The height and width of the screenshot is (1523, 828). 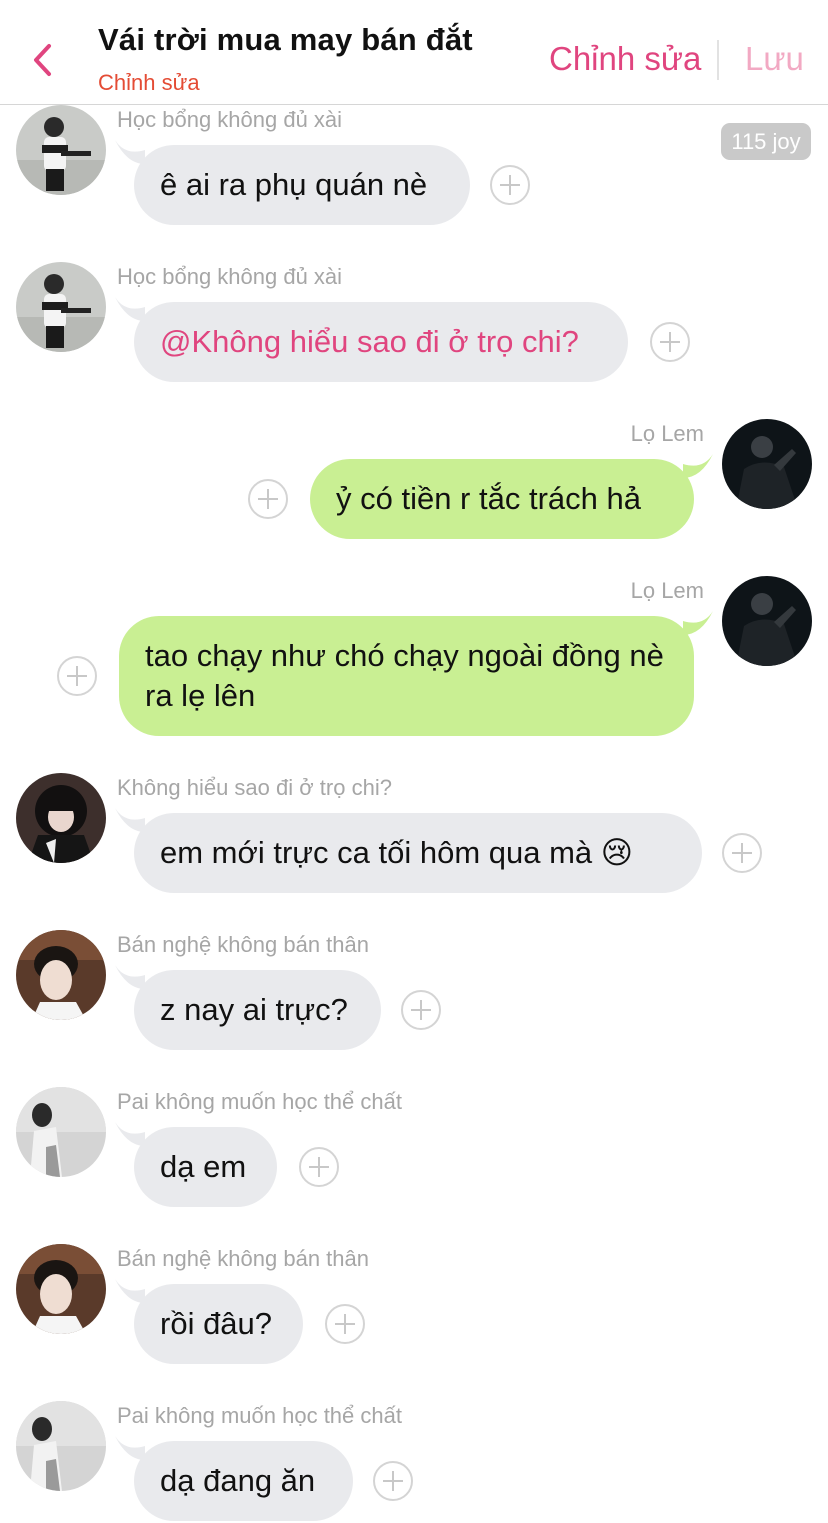 What do you see at coordinates (369, 341) in the screenshot?
I see `mention-text: @Không hiểu sao đi ở trọ chi?` at bounding box center [369, 341].